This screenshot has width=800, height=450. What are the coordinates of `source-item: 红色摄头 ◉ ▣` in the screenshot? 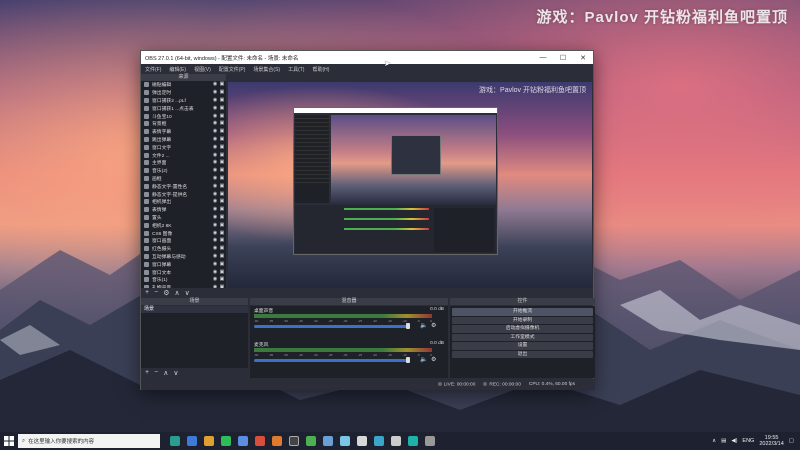 It's located at (183, 249).